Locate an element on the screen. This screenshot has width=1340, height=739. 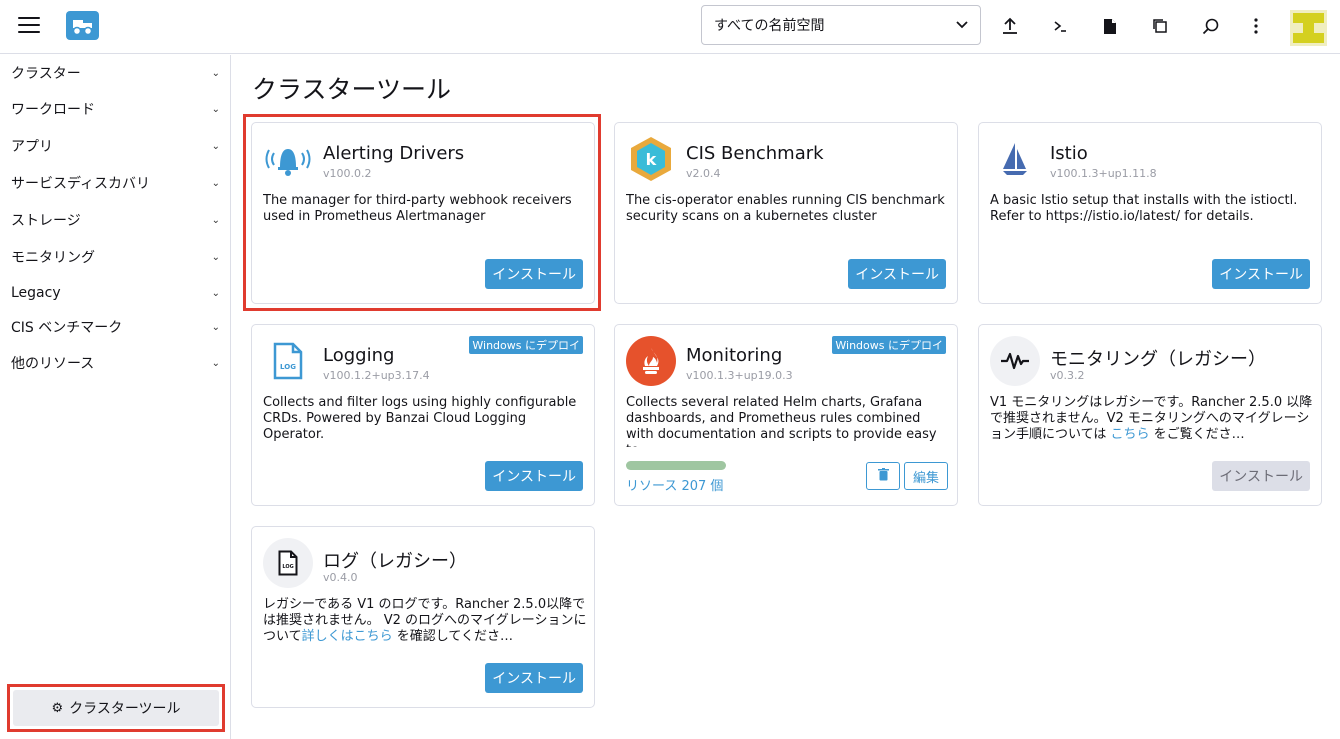
menu-icon is located at coordinates (29, 26).